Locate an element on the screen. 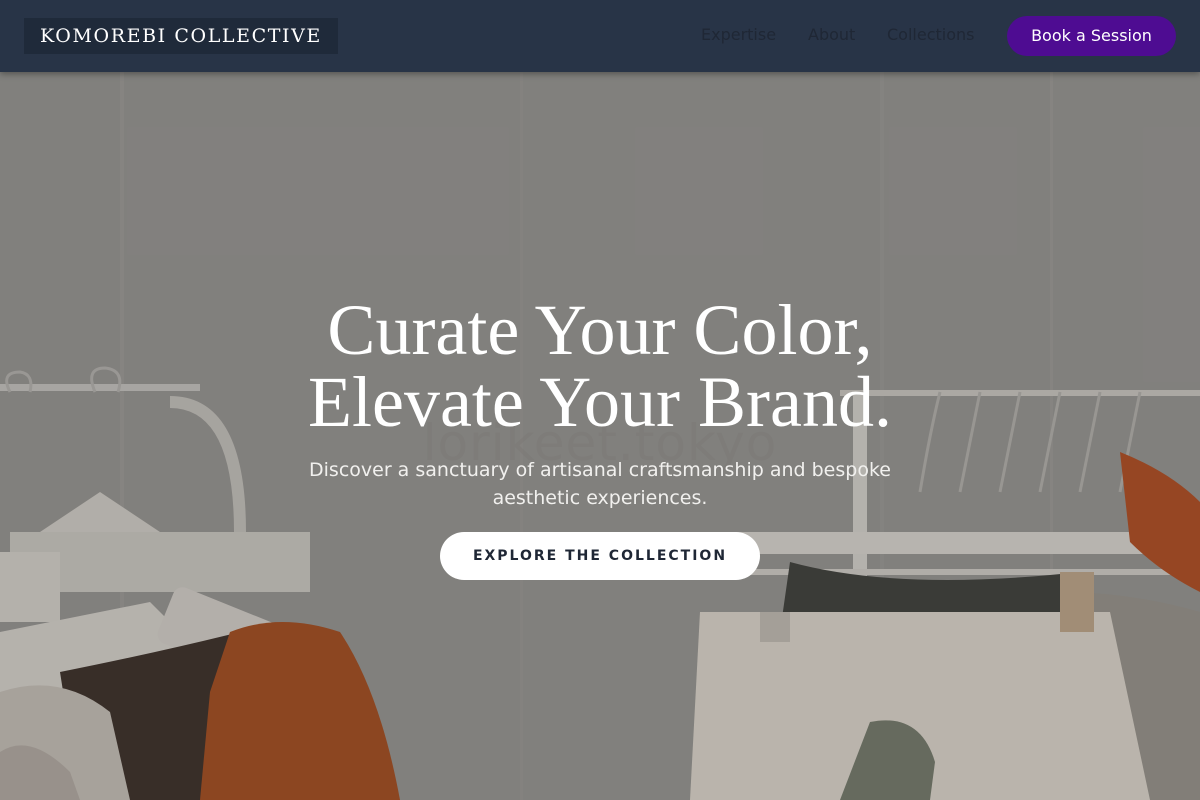 Image resolution: width=1200 pixels, height=800 pixels. nav-link-collections: Collections is located at coordinates (930, 35).